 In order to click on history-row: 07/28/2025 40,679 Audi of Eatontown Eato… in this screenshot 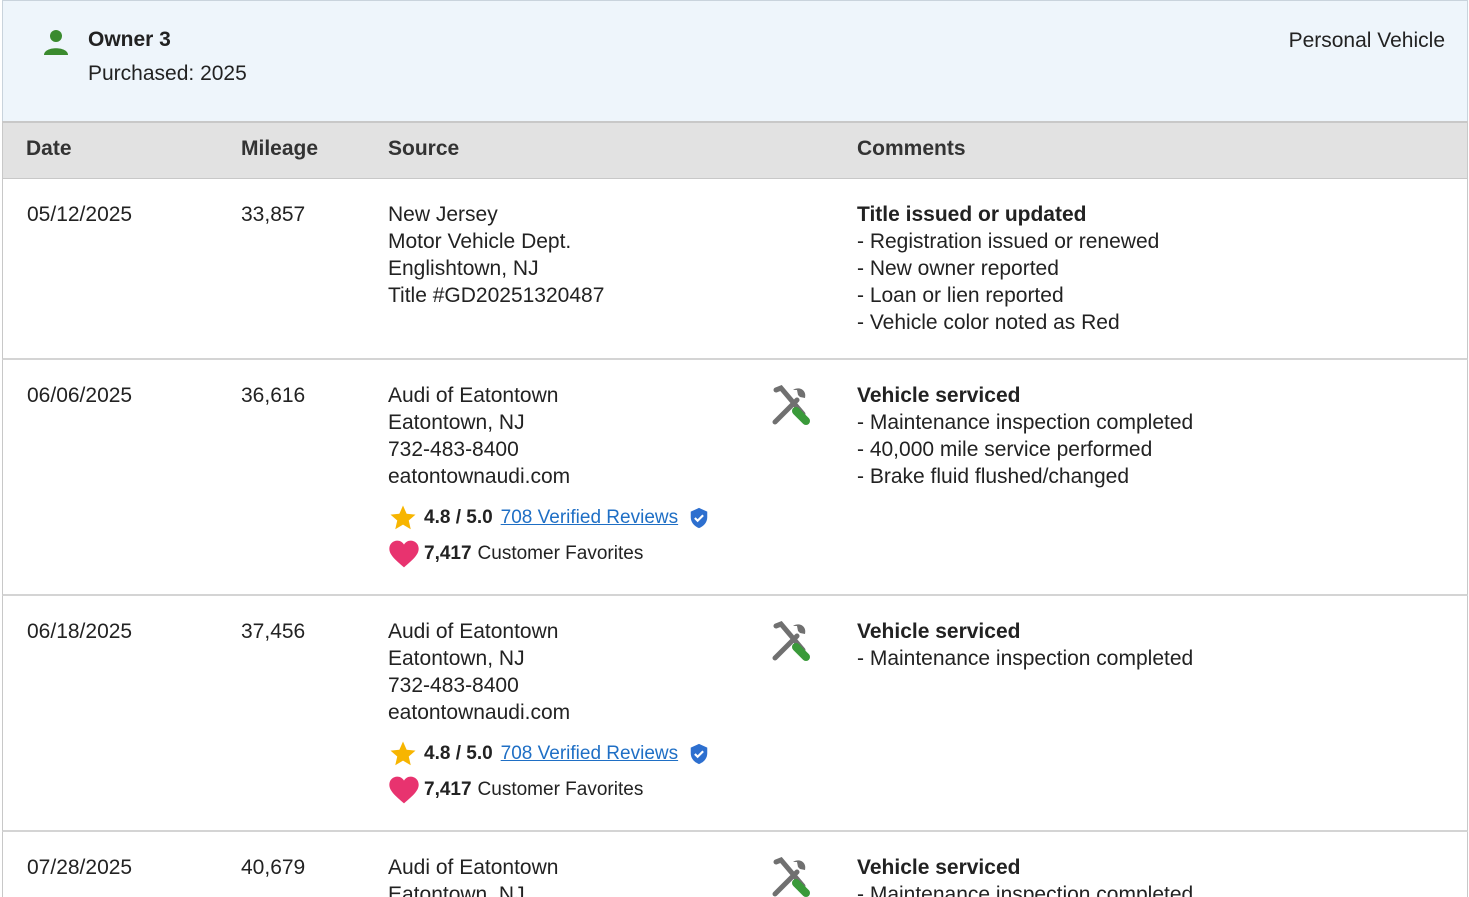, I will do `click(735, 864)`.